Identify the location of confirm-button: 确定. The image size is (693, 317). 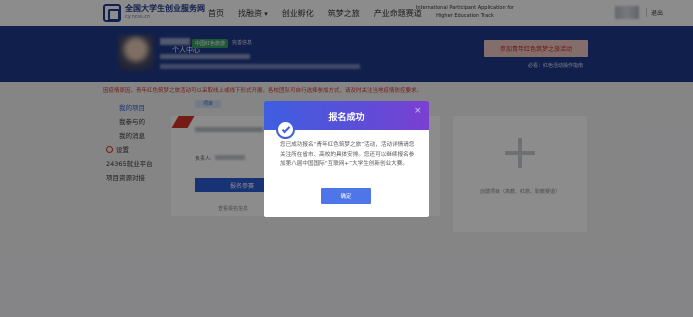
(346, 196).